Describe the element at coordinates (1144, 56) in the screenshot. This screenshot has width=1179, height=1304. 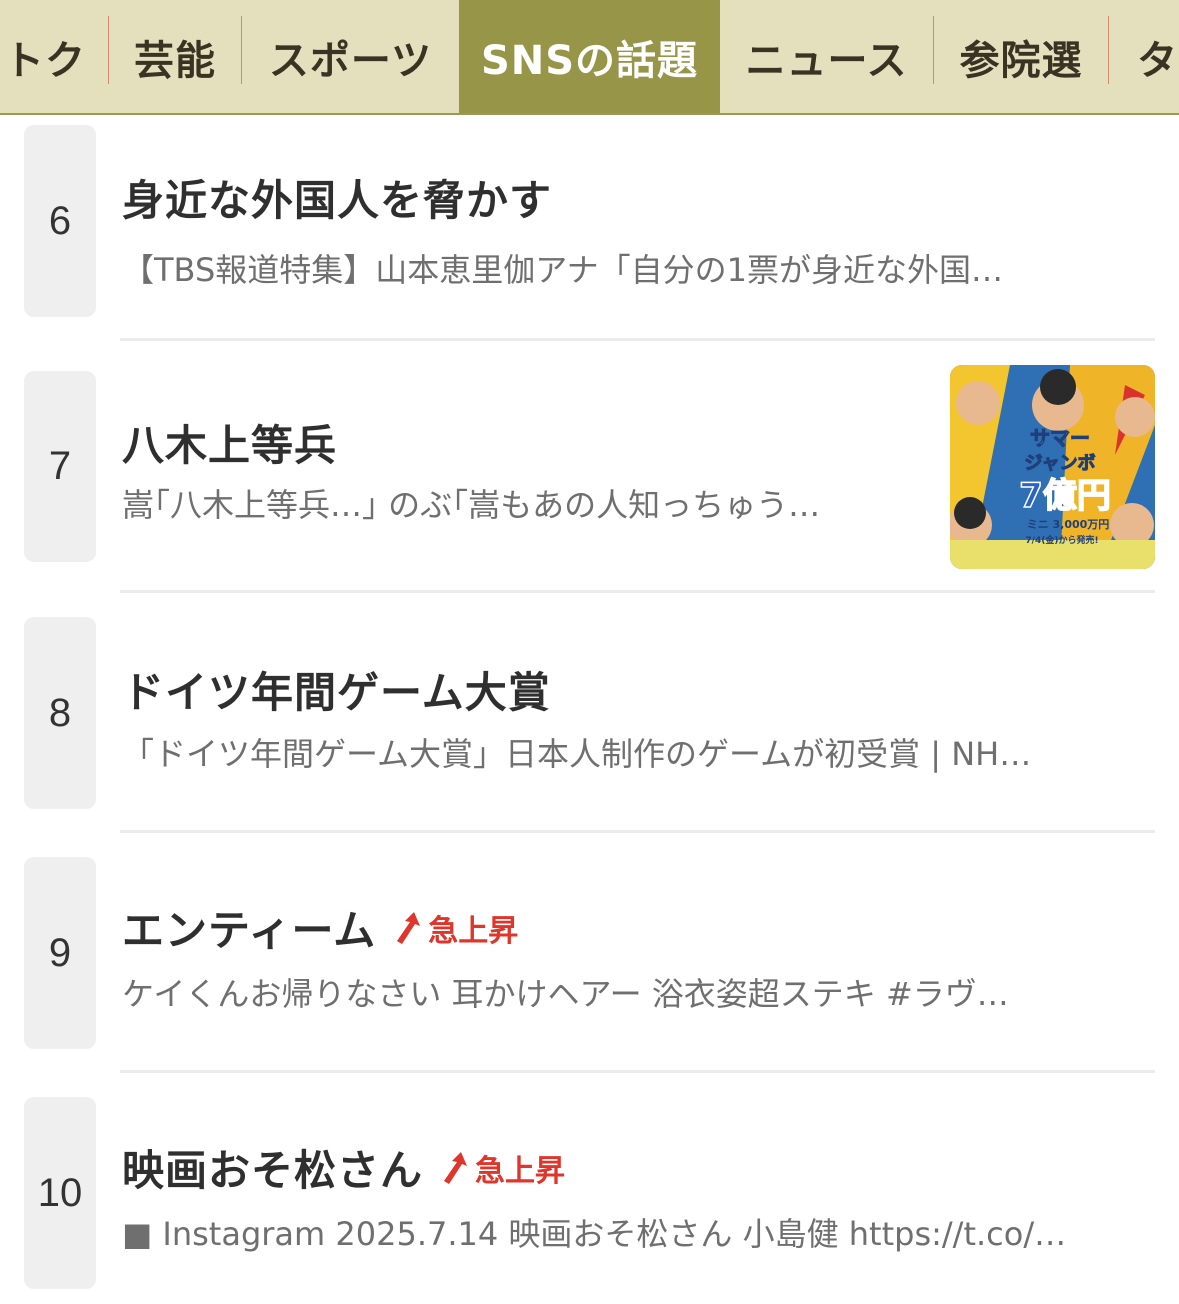
I see `tab-partial: タ` at that location.